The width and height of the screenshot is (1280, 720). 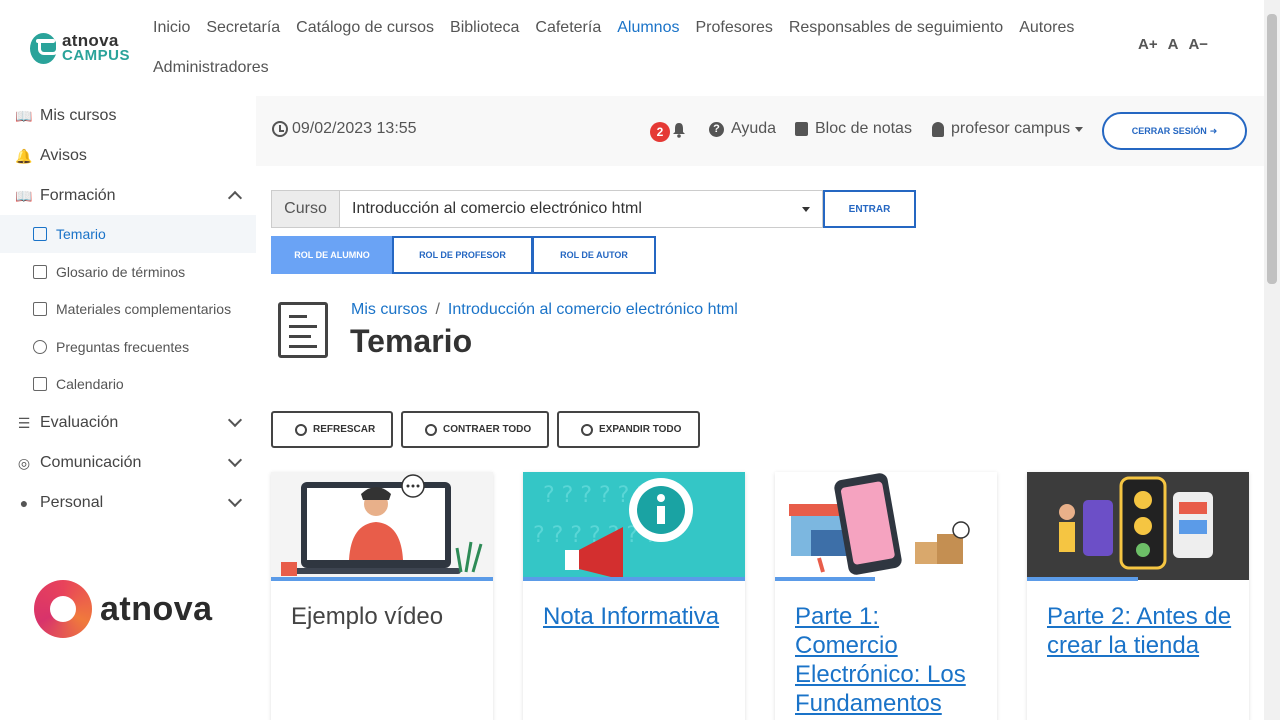 What do you see at coordinates (382, 596) in the screenshot?
I see `lesson-card: Ejemplo vídeo` at bounding box center [382, 596].